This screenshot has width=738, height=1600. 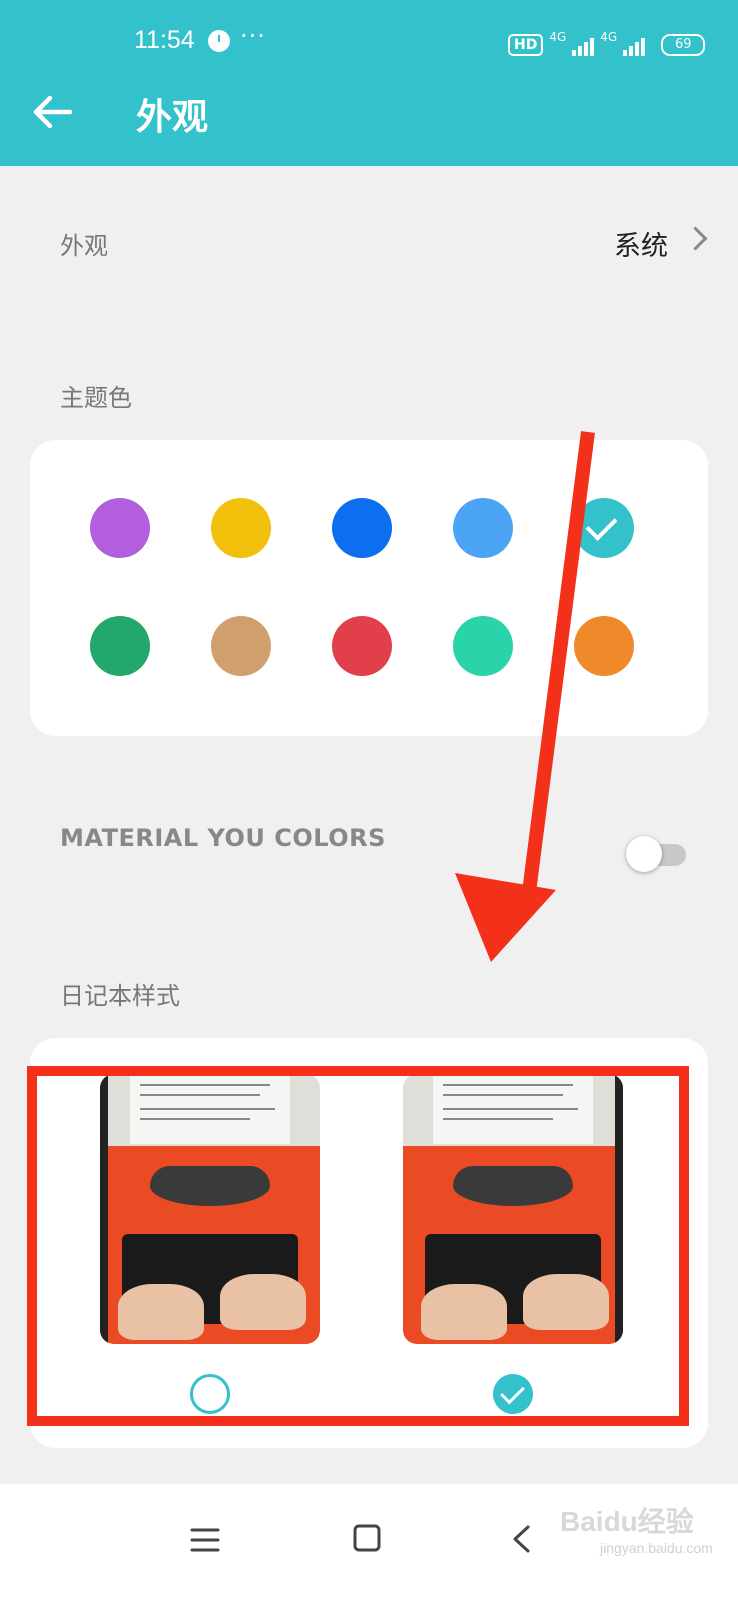 I want to click on watermark-sub: jingyan.baidu.com, so click(x=656, y=1548).